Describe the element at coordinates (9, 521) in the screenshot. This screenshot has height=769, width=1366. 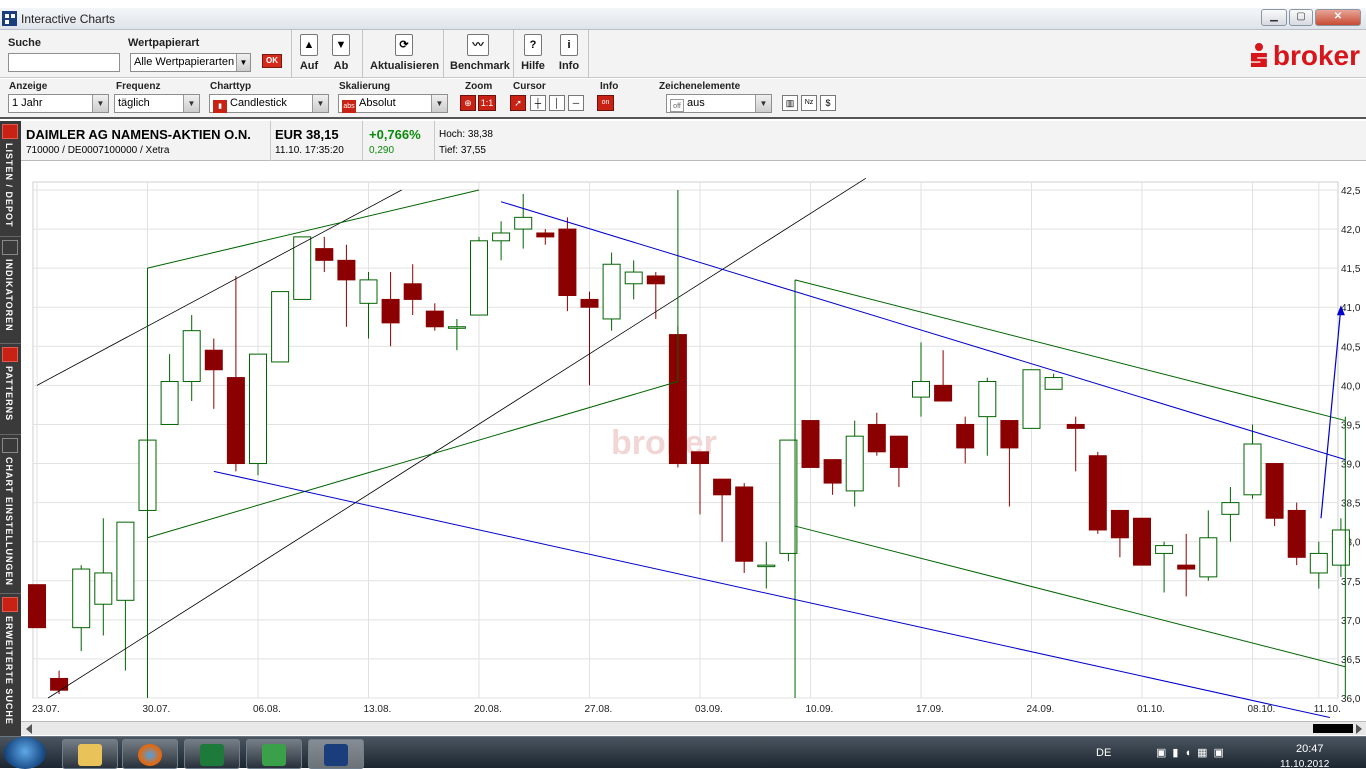
I see `sidebar-item-label: CHART EINSTELLUNGEN` at that location.